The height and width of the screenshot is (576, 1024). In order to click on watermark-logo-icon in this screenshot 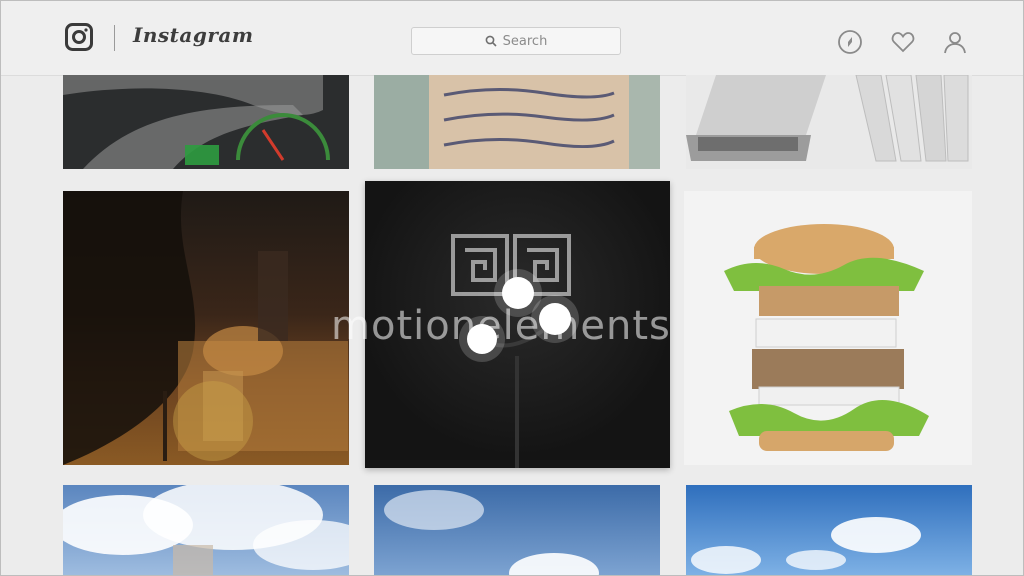, I will do `click(511, 265)`.